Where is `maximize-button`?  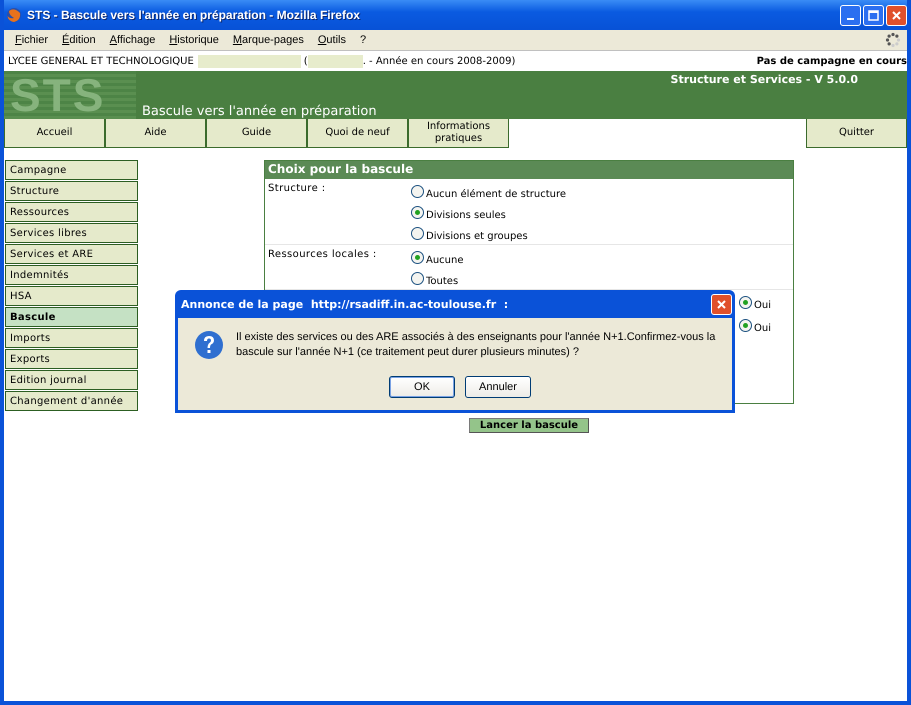 maximize-button is located at coordinates (873, 15).